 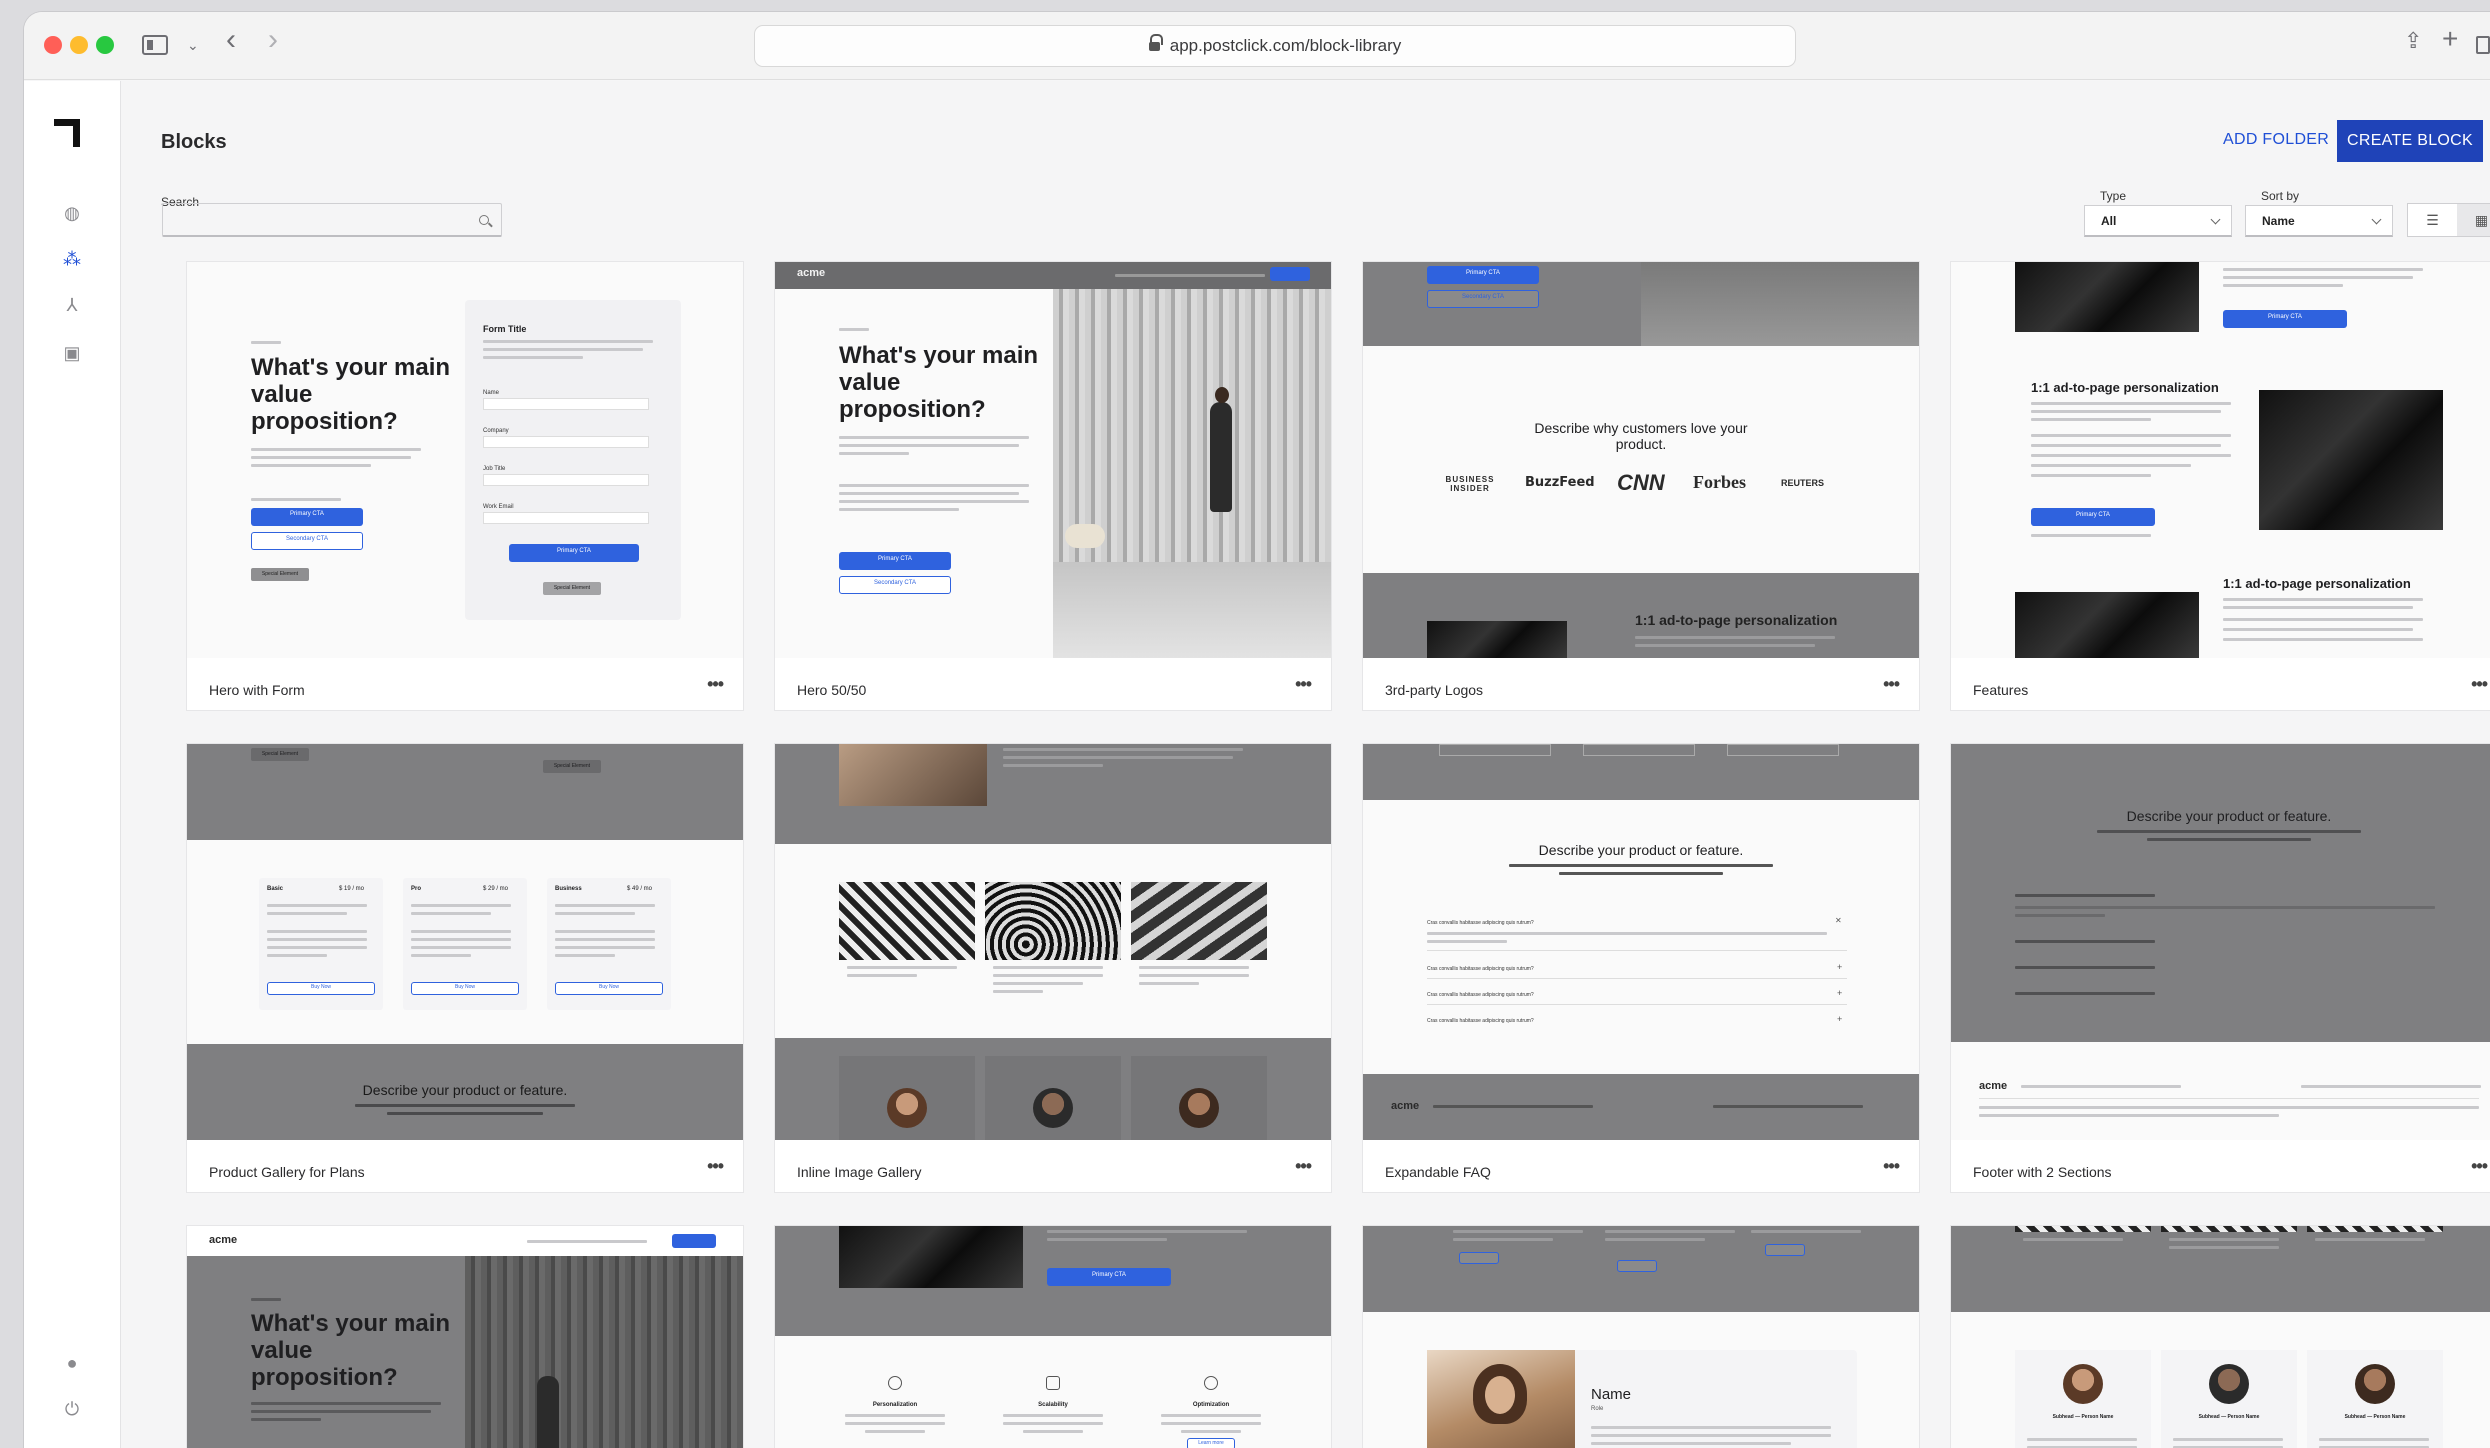 I want to click on postclick-logo, so click(x=68, y=133).